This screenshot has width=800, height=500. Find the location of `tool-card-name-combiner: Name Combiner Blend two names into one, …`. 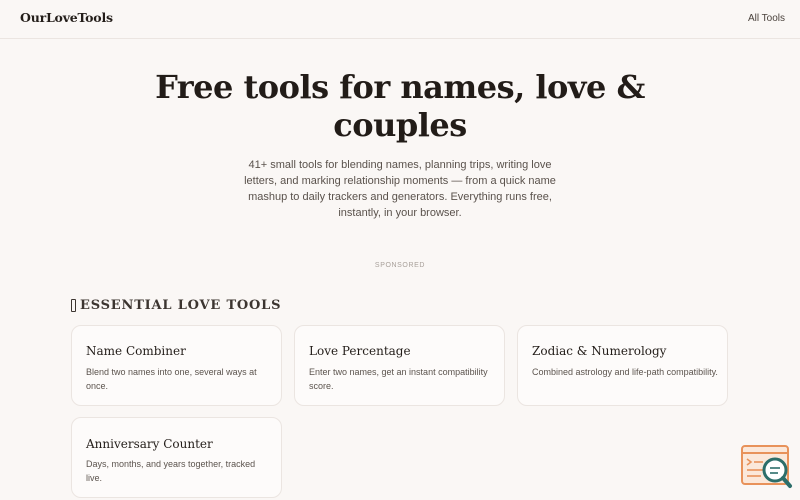

tool-card-name-combiner: Name Combiner Blend two names into one, … is located at coordinates (176, 365).